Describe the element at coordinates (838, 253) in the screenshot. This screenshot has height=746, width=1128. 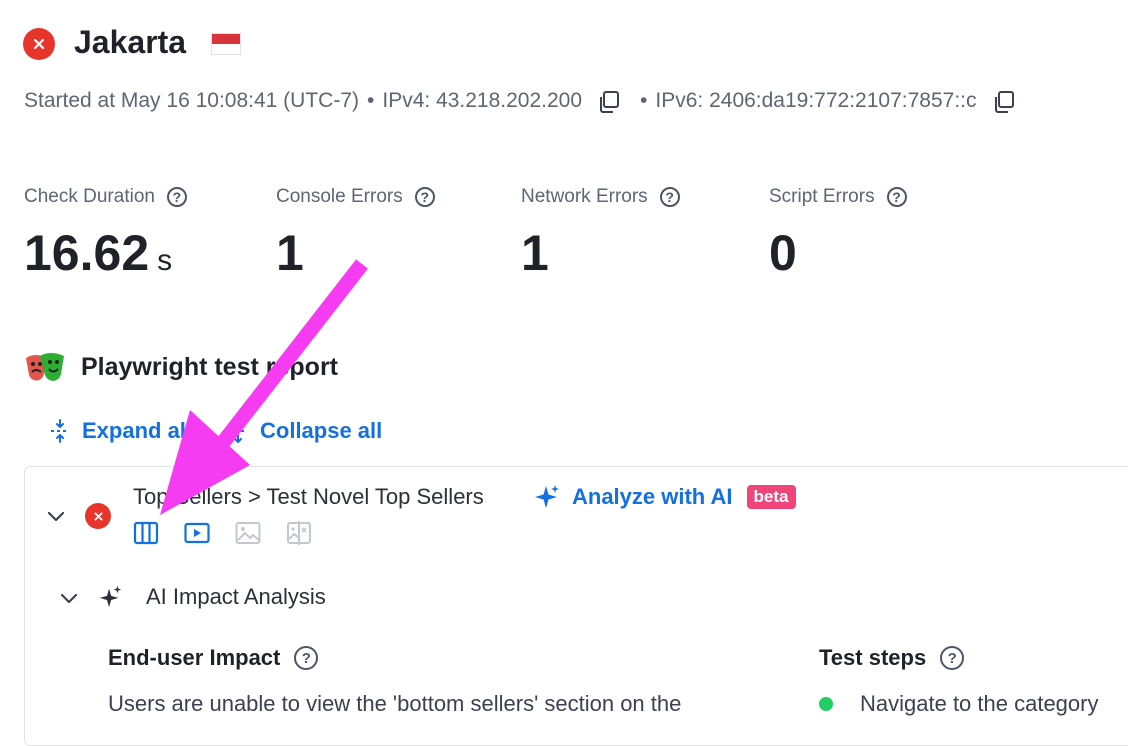
I see `stat-value-row: 0` at that location.